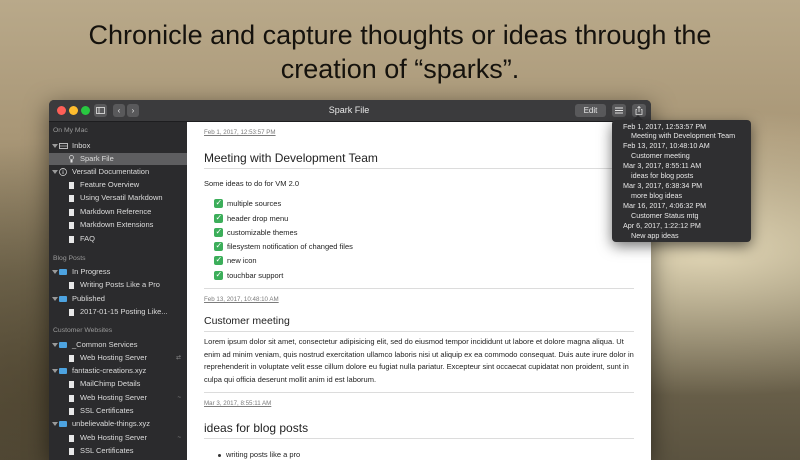 This screenshot has height=460, width=800. I want to click on back-button: ‹, so click(119, 110).